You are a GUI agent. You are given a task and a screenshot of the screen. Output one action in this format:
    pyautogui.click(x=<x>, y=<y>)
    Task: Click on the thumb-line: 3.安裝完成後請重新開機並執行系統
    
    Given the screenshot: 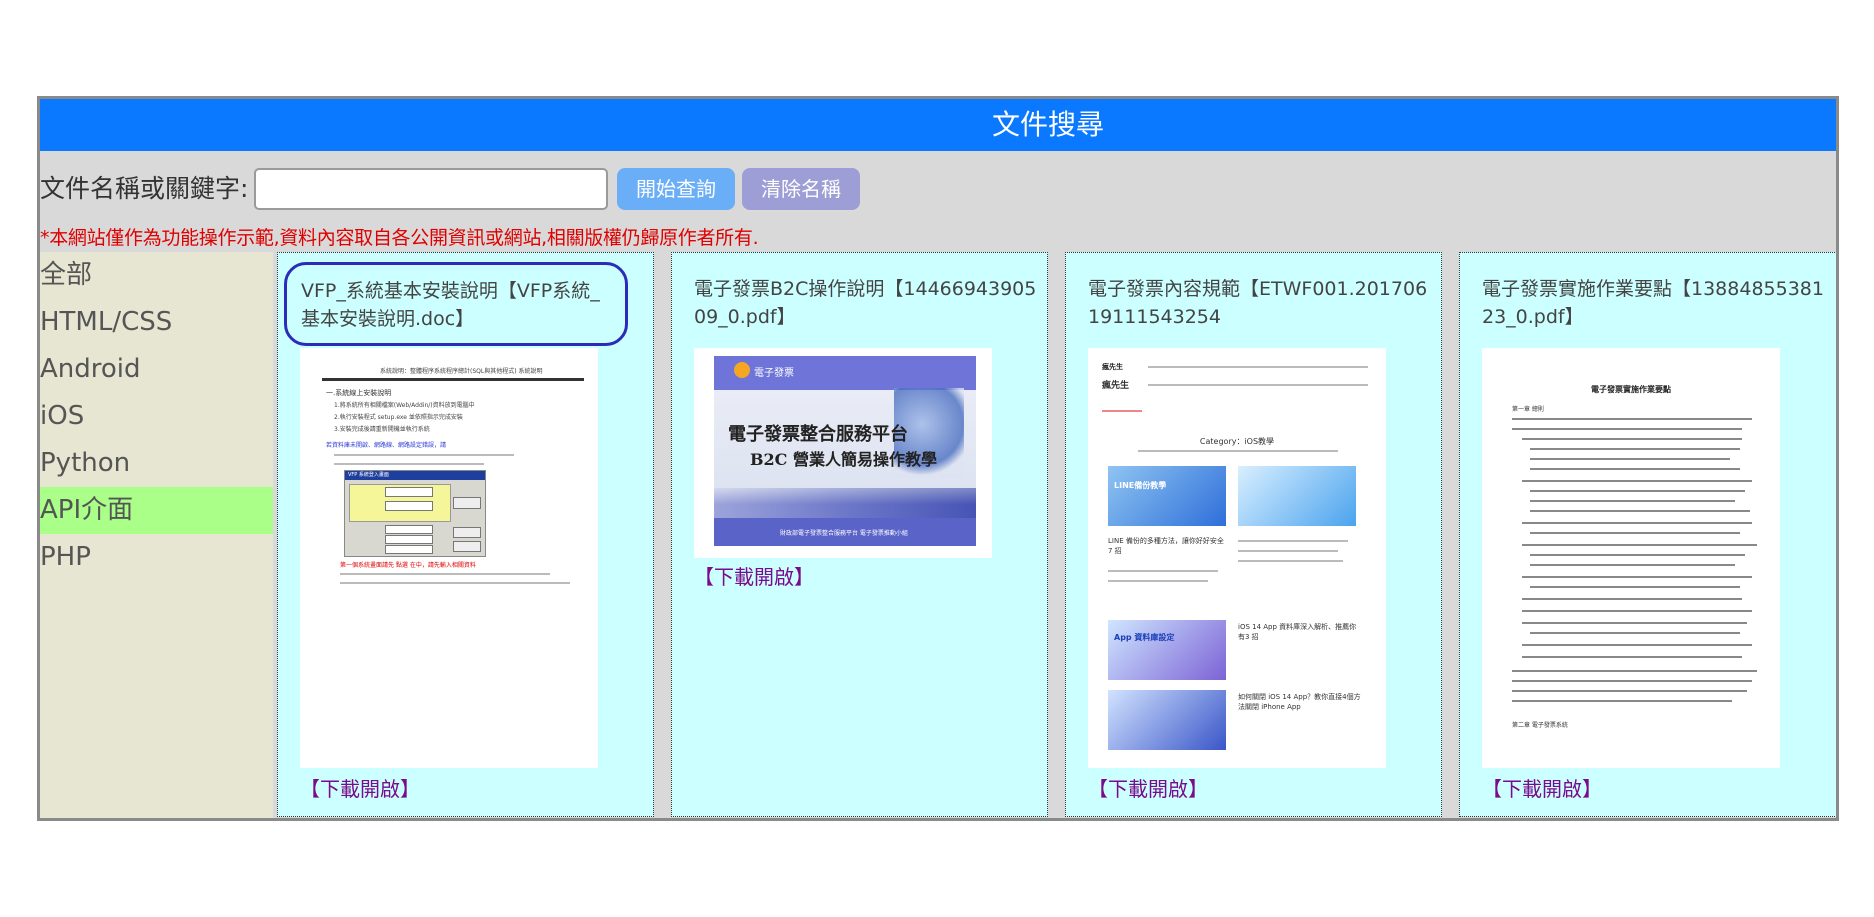 What is the action you would take?
    pyautogui.click(x=382, y=429)
    